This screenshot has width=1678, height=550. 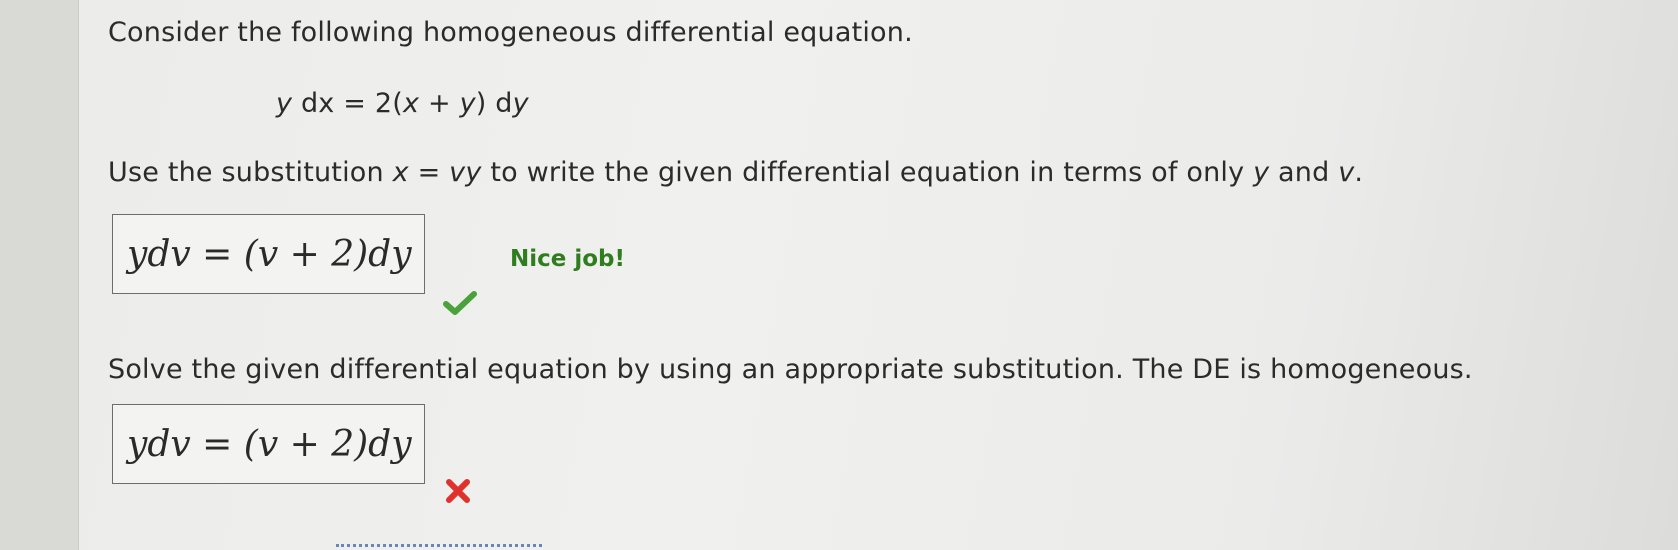 I want to click on part2-answer-field: ydv = (v + 2)dy, so click(x=268, y=444).